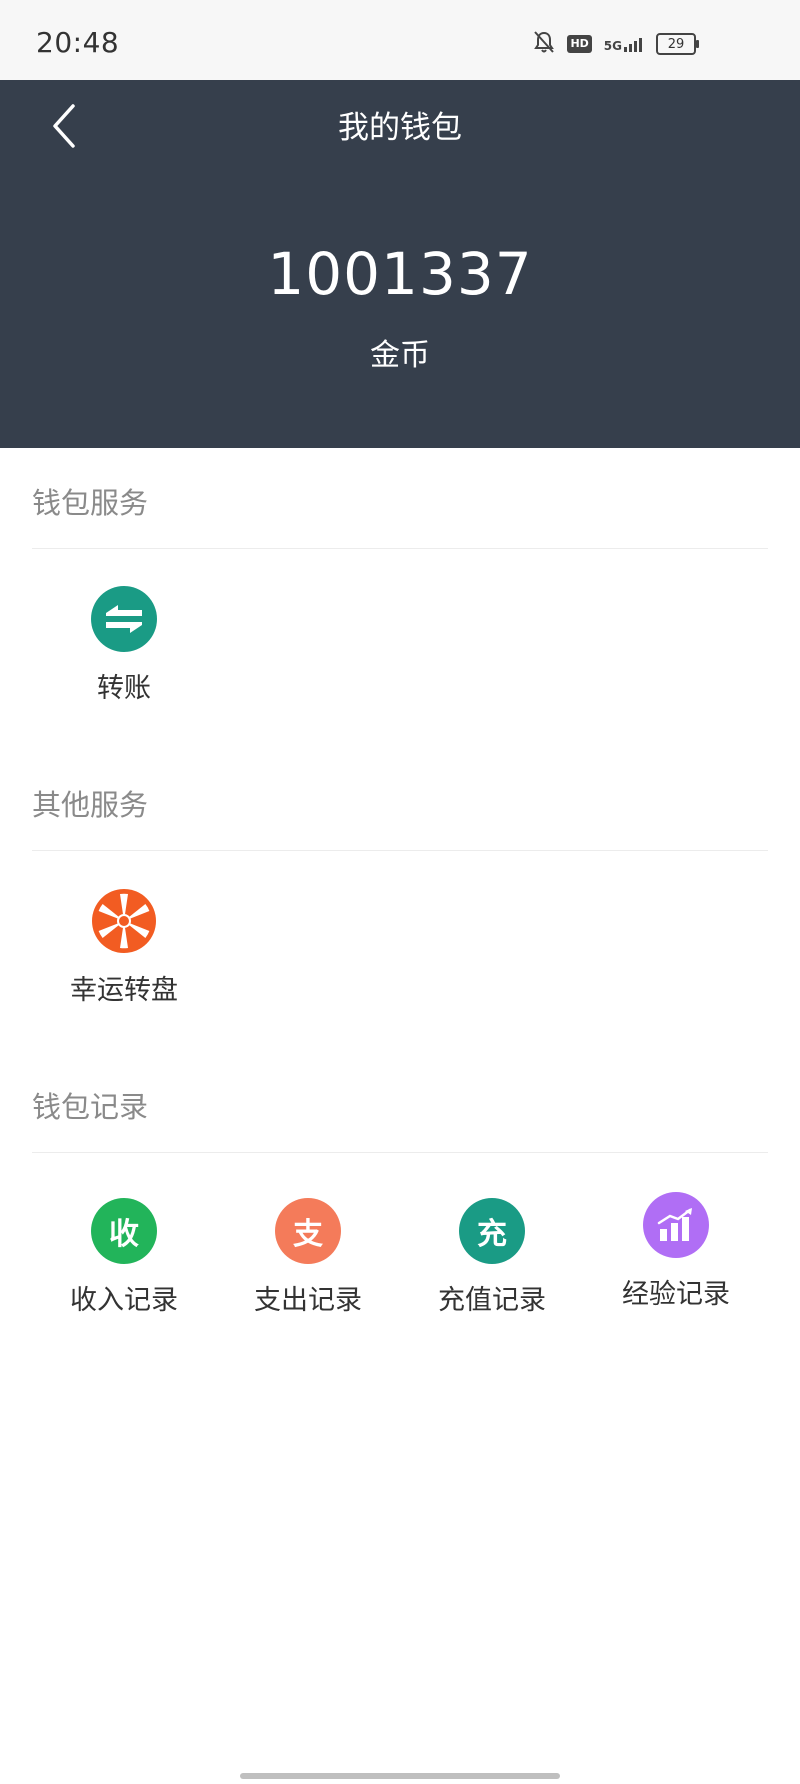 The width and height of the screenshot is (800, 1784). What do you see at coordinates (124, 921) in the screenshot?
I see `lucky-wheel-icon` at bounding box center [124, 921].